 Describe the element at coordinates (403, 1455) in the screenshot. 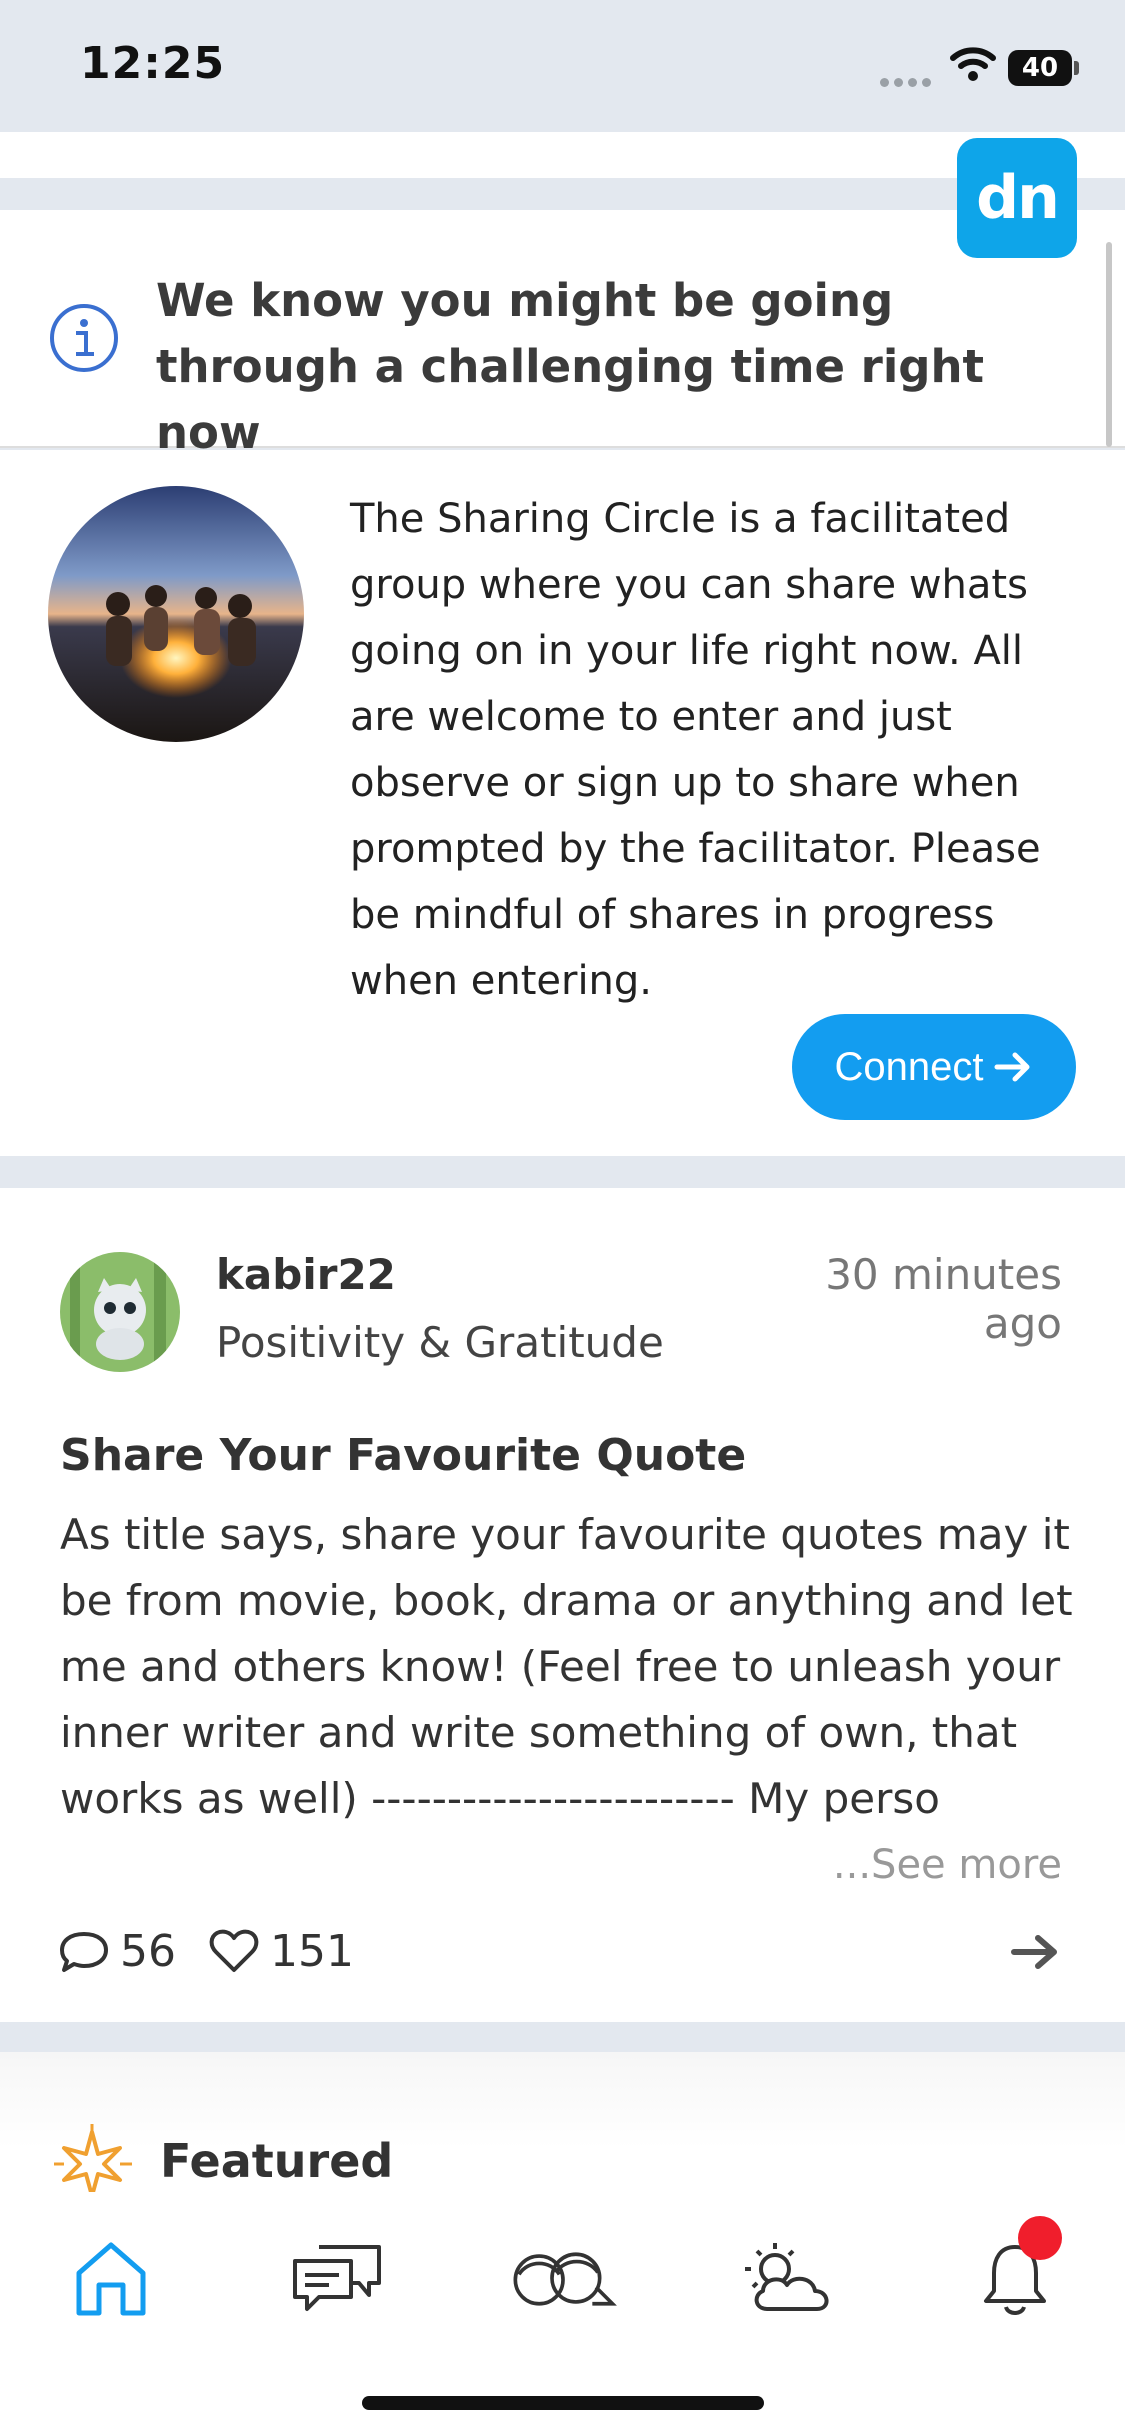

I see `post-title: Share Your Favourite Quote` at that location.